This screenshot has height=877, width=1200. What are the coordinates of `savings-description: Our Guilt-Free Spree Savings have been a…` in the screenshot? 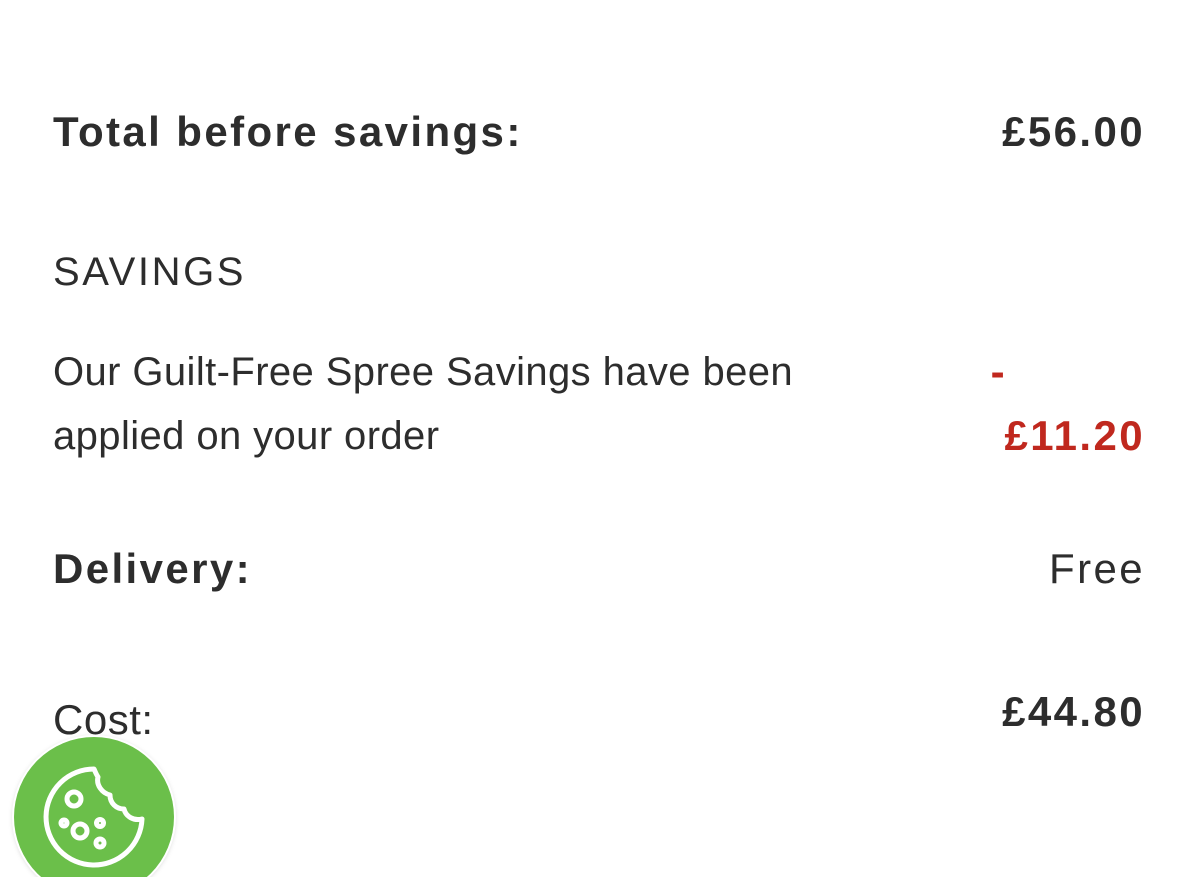 It's located at (423, 404).